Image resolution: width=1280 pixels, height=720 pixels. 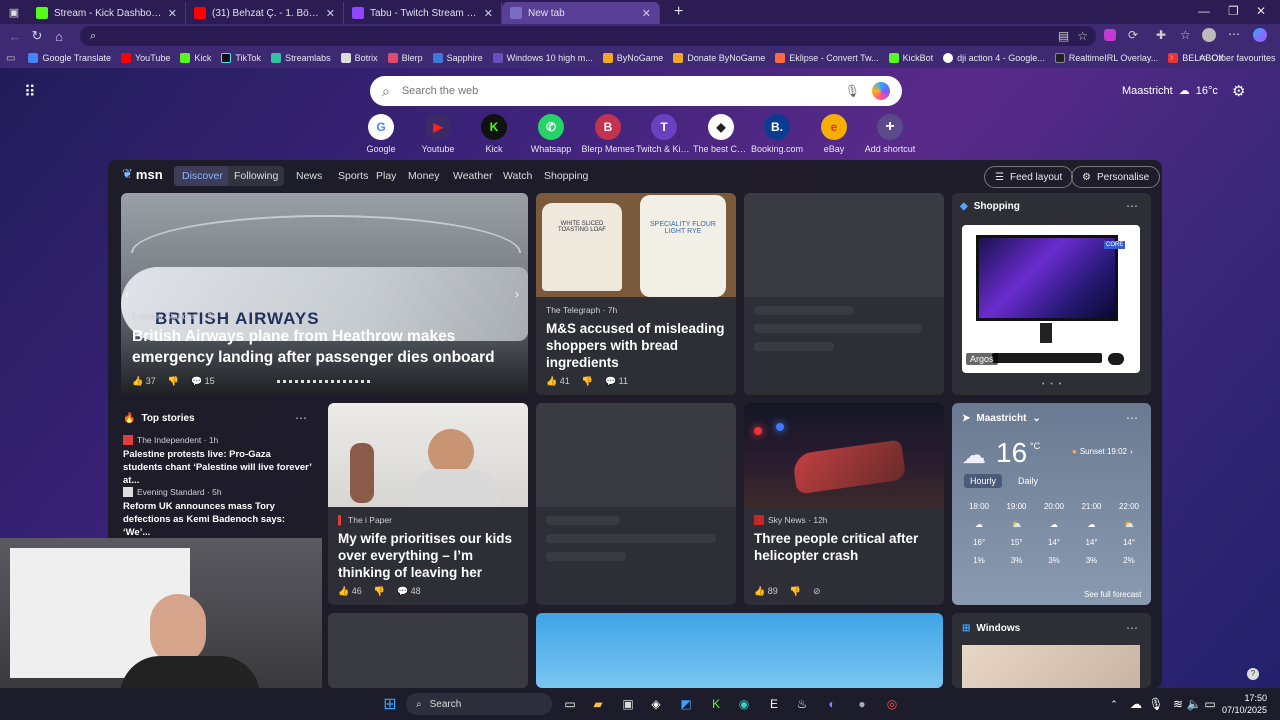 I want to click on address-bar: ⌕ ▤ ☆, so click(x=588, y=36).